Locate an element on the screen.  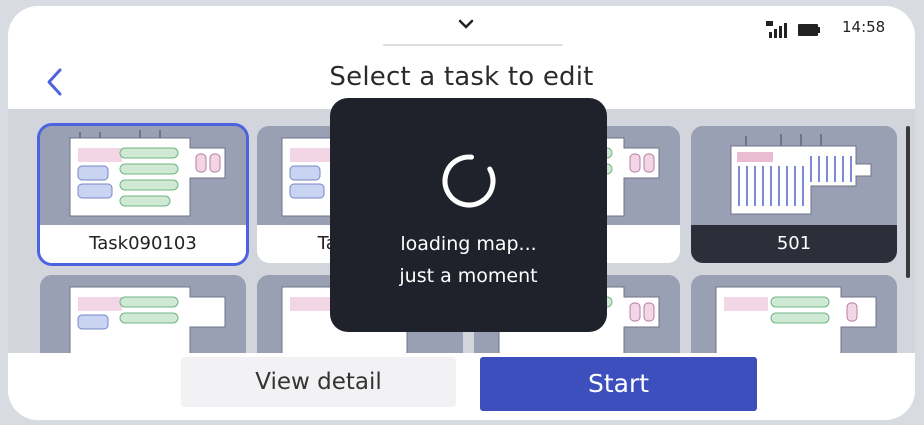
task-card: 501 is located at coordinates (794, 194).